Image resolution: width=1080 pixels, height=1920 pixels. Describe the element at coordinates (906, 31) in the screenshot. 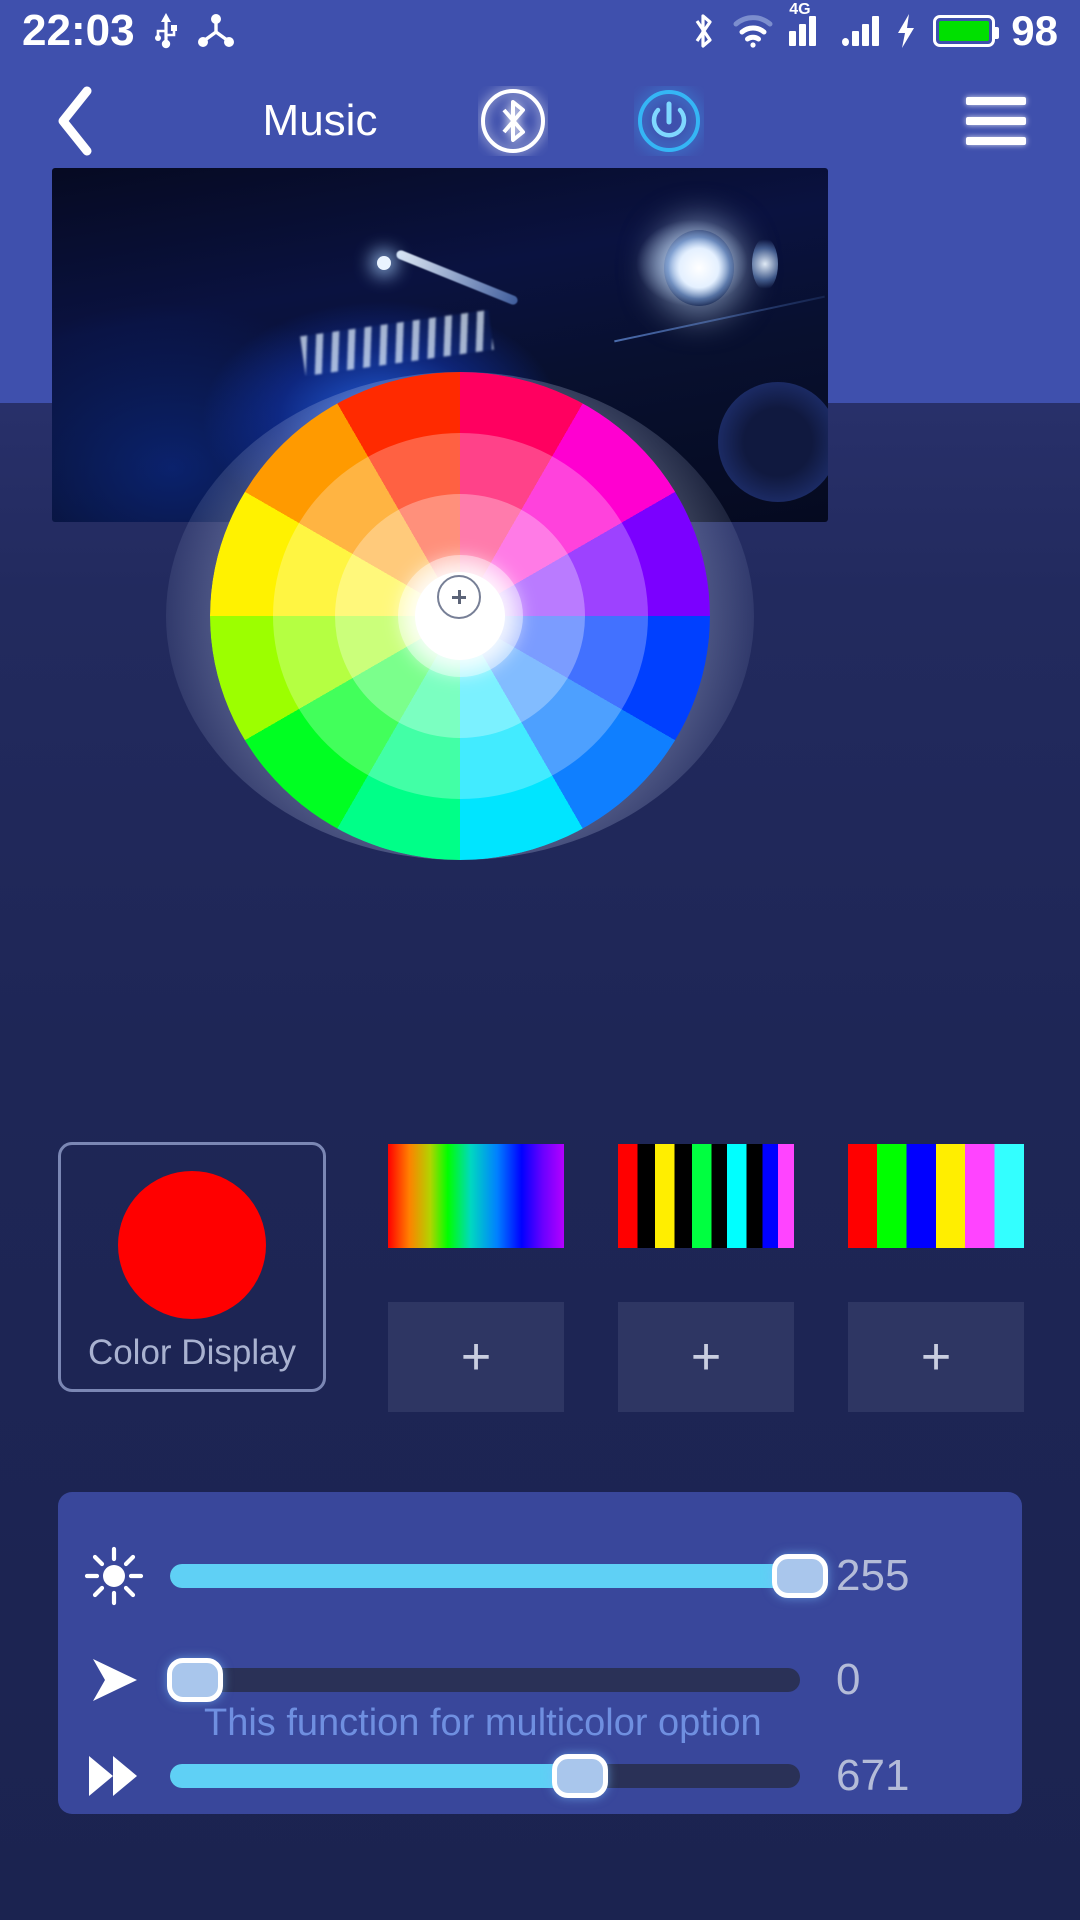

I see `charging-bolt-icon` at that location.